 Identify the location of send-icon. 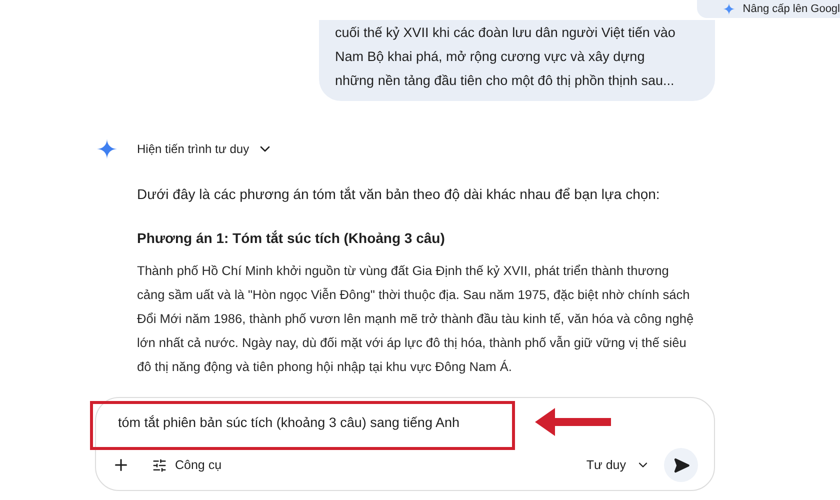
(681, 465).